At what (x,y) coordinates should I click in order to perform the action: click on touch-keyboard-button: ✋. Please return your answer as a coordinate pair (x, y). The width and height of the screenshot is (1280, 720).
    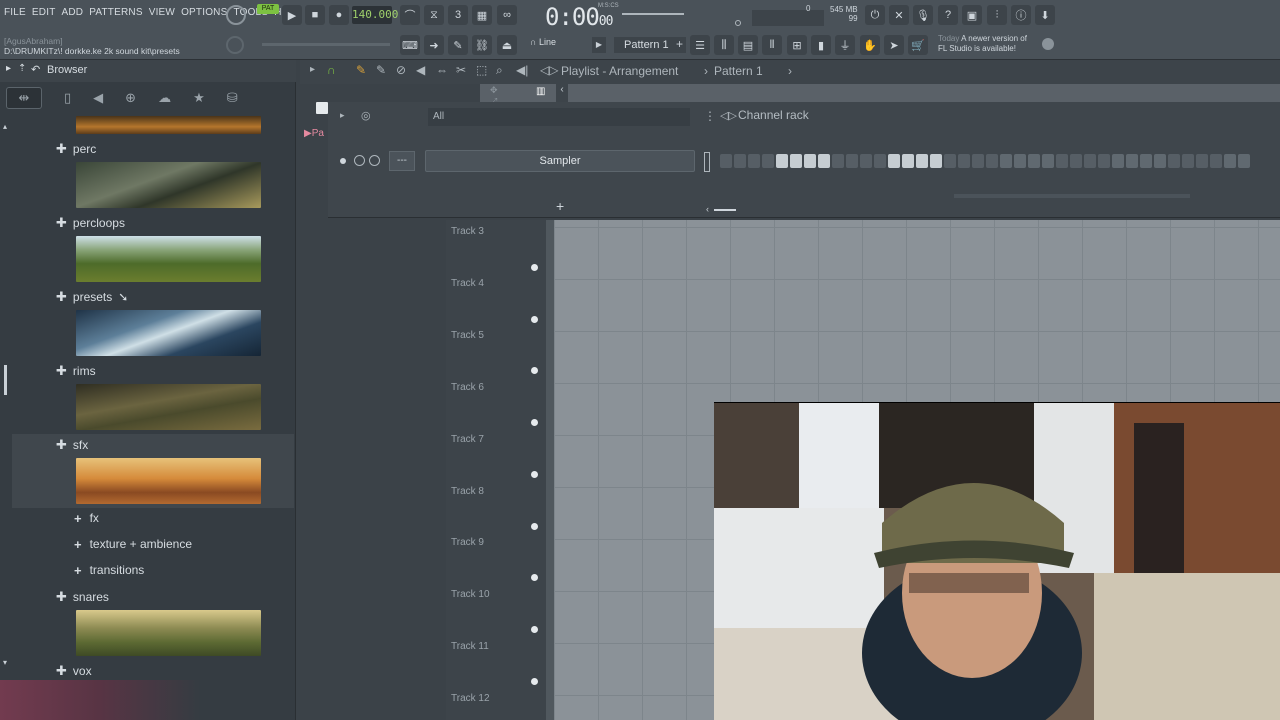
    Looking at the image, I should click on (870, 45).